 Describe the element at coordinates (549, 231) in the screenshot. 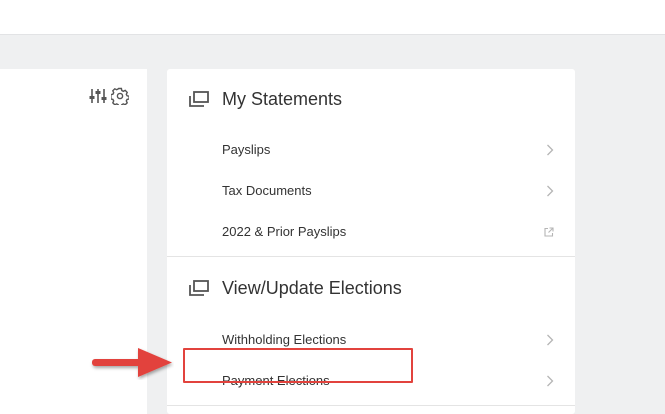

I see `external-link-icon` at that location.